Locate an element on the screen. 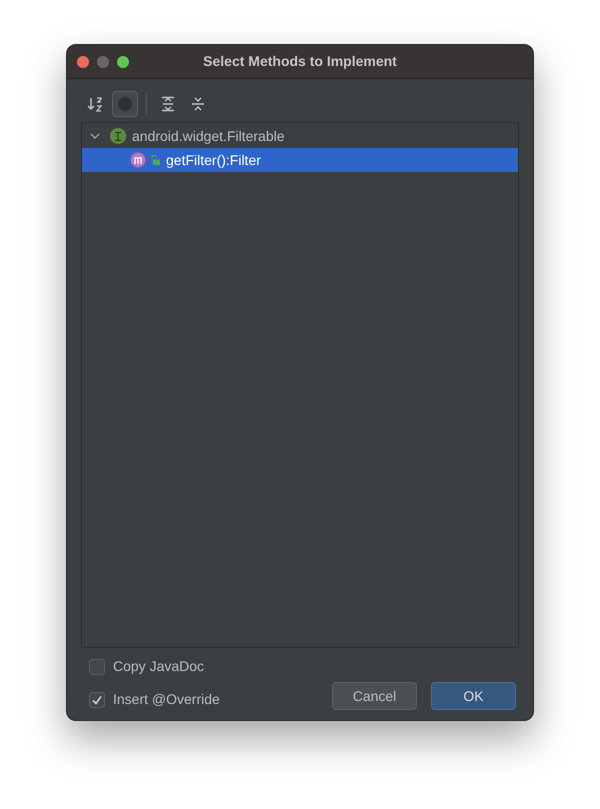  sort-icon is located at coordinates (95, 104).